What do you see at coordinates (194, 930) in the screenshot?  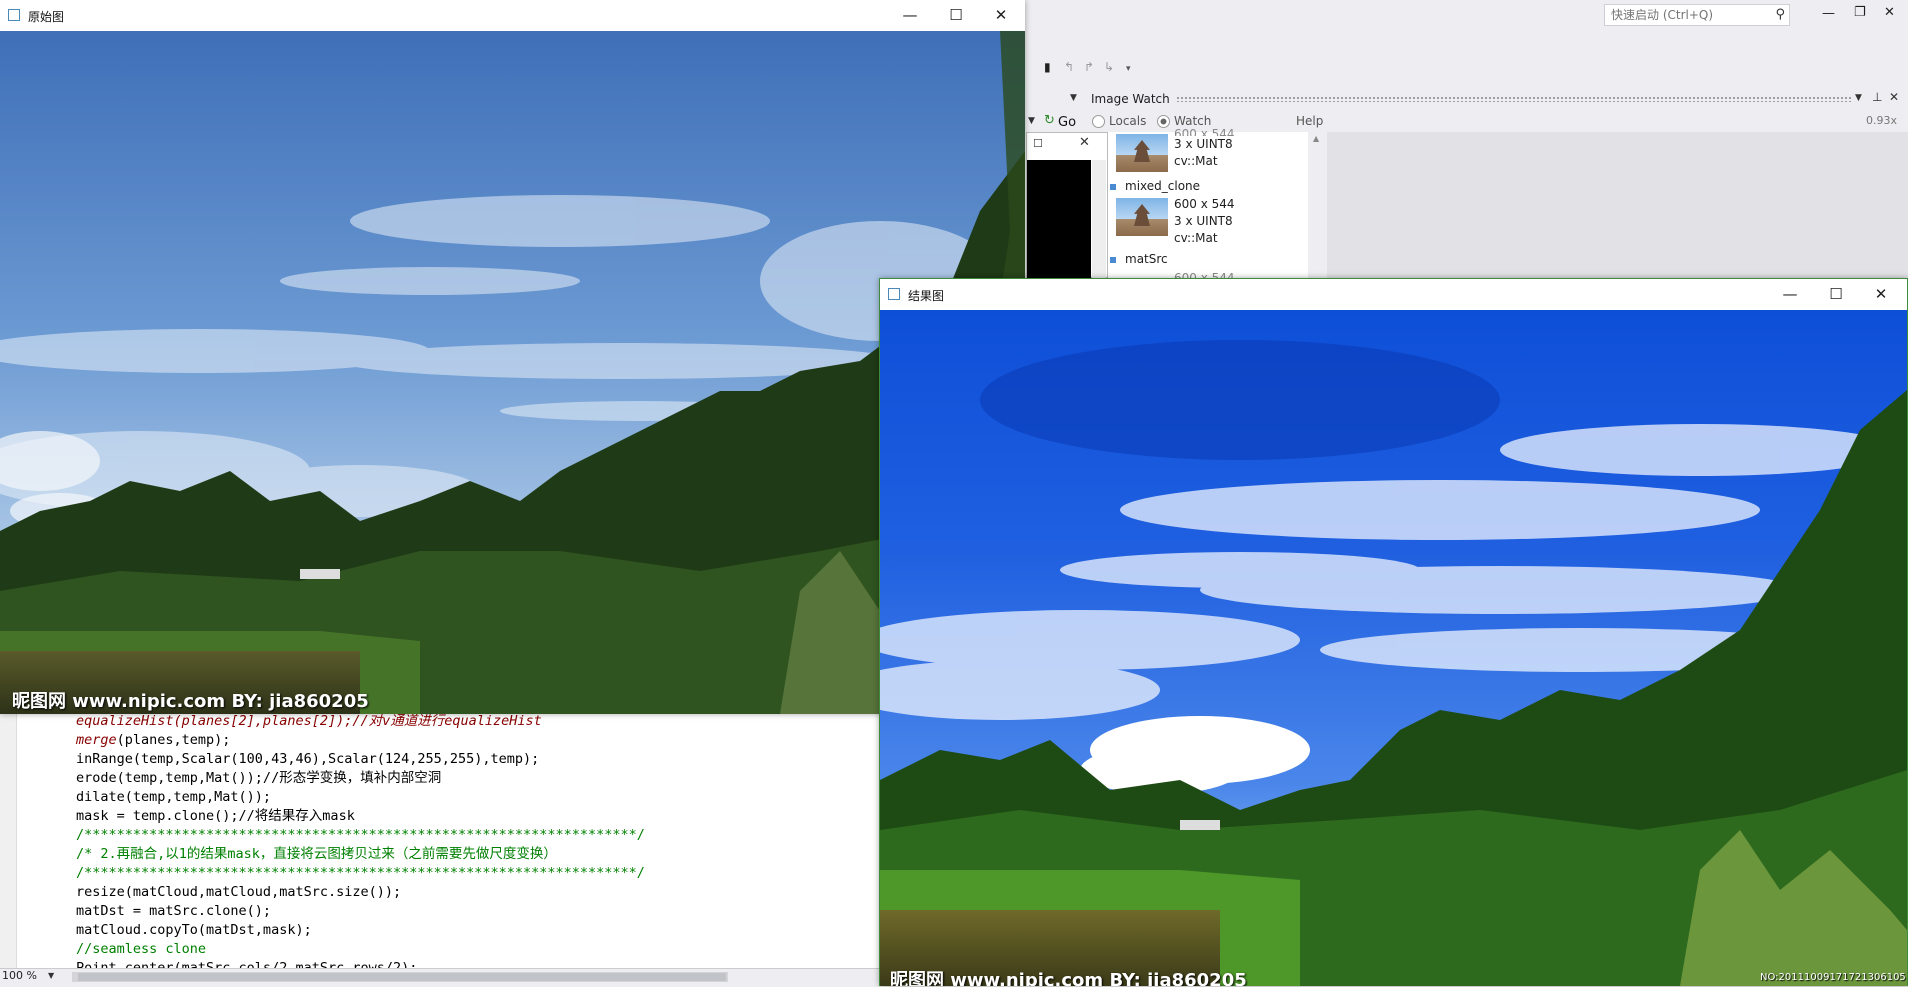 I see `code-line: matCloud.copyTo(matDst,mask);` at bounding box center [194, 930].